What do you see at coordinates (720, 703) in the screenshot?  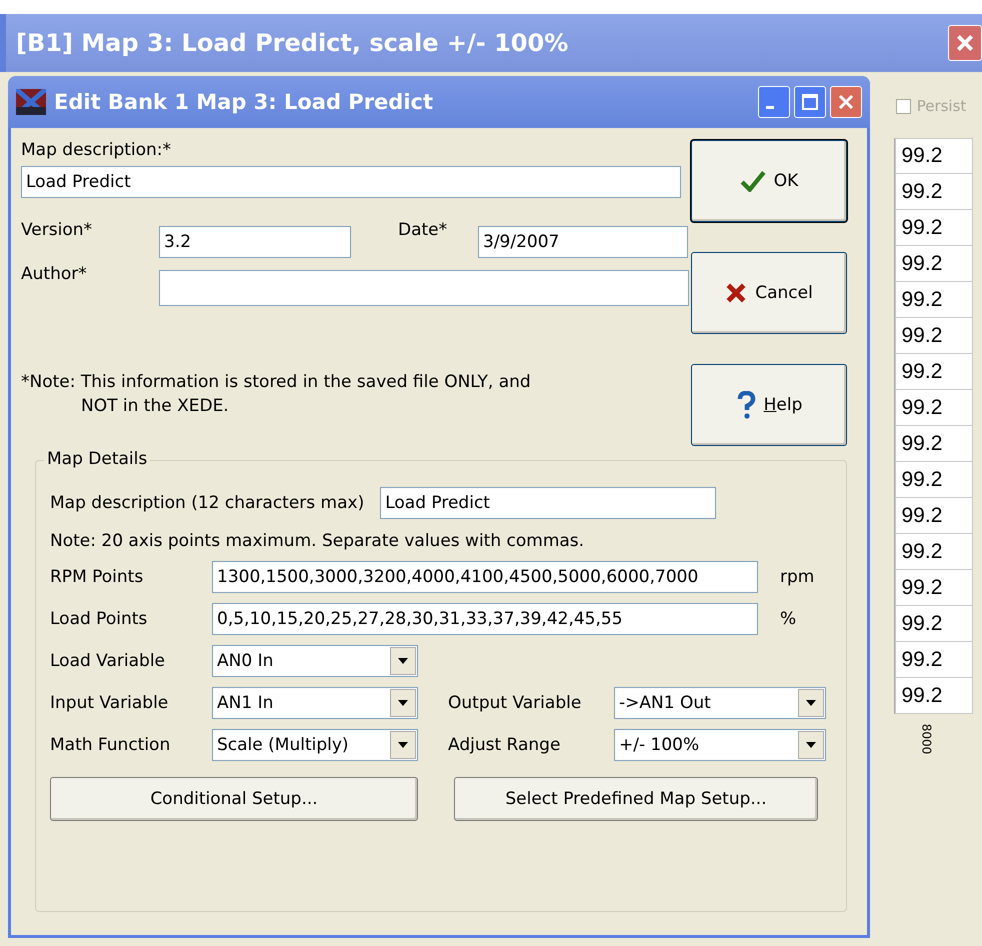 I see `dropdown: ->AN1 Out` at bounding box center [720, 703].